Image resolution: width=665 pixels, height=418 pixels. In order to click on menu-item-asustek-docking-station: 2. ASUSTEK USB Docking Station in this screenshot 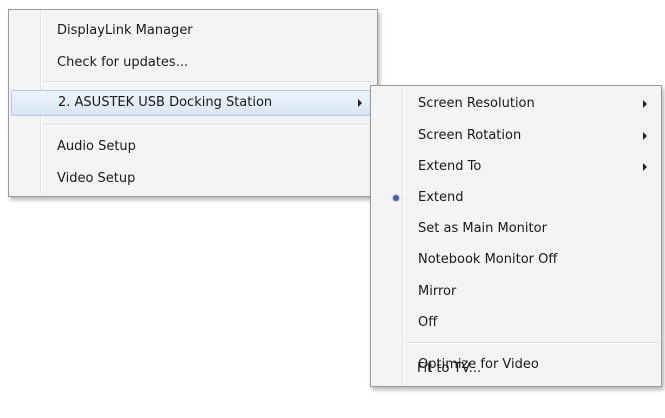, I will do `click(193, 103)`.